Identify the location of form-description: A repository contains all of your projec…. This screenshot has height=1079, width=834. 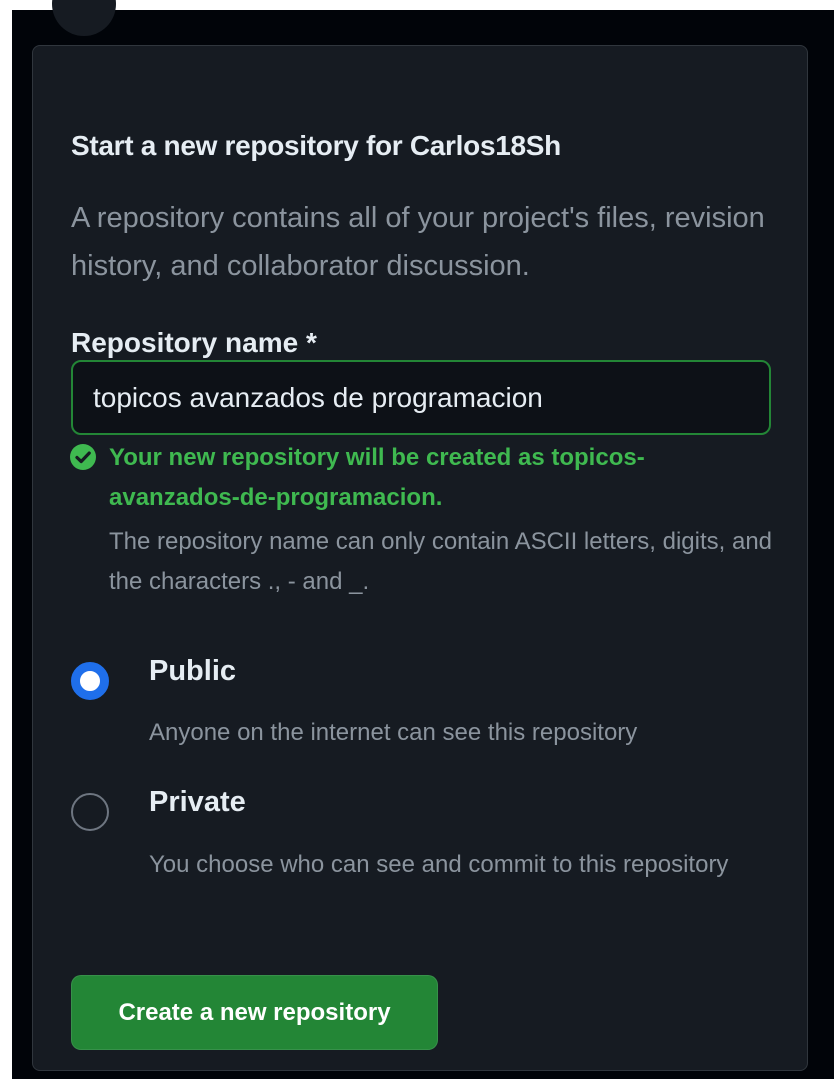
(418, 242).